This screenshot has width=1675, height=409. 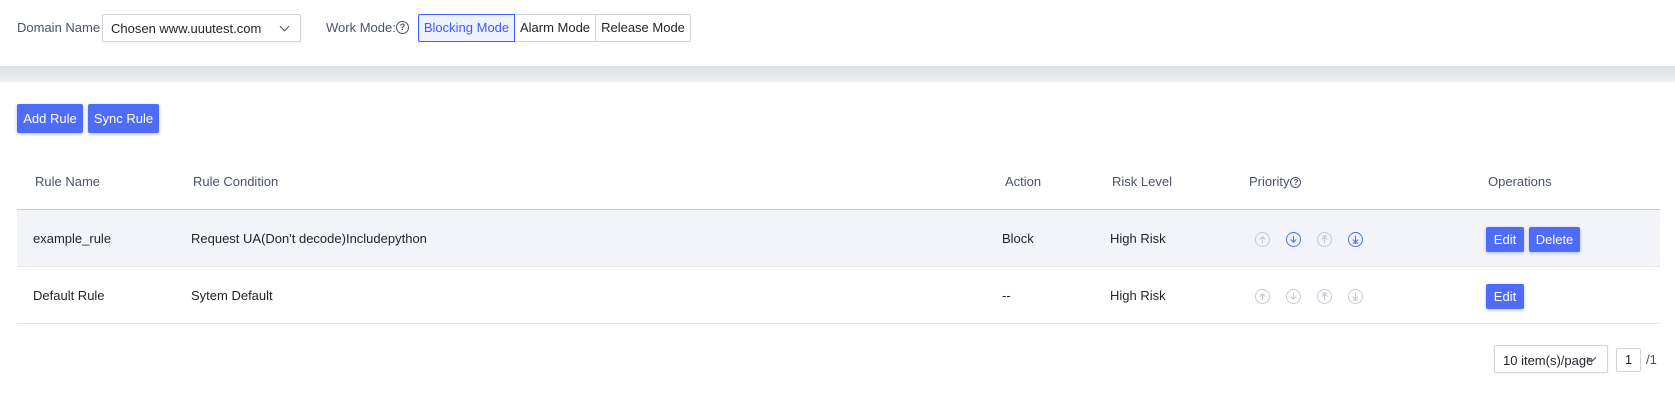 I want to click on work-mode-label: Work Mode:, so click(x=361, y=27).